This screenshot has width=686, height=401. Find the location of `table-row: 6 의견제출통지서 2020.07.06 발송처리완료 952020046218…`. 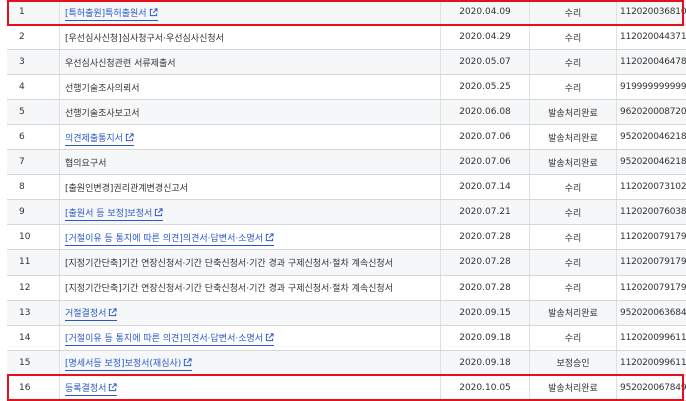

table-row: 6 의견제출통지서 2020.07.06 발송처리완료 952020046218… is located at coordinates (346, 137).